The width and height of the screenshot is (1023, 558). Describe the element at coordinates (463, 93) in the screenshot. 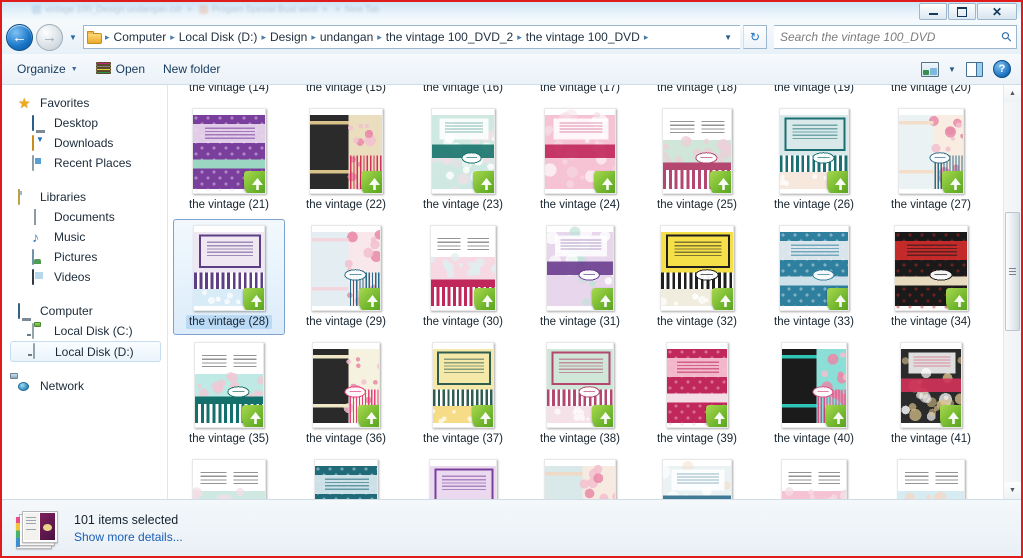

I see `file-tile: the vintage (16)` at that location.